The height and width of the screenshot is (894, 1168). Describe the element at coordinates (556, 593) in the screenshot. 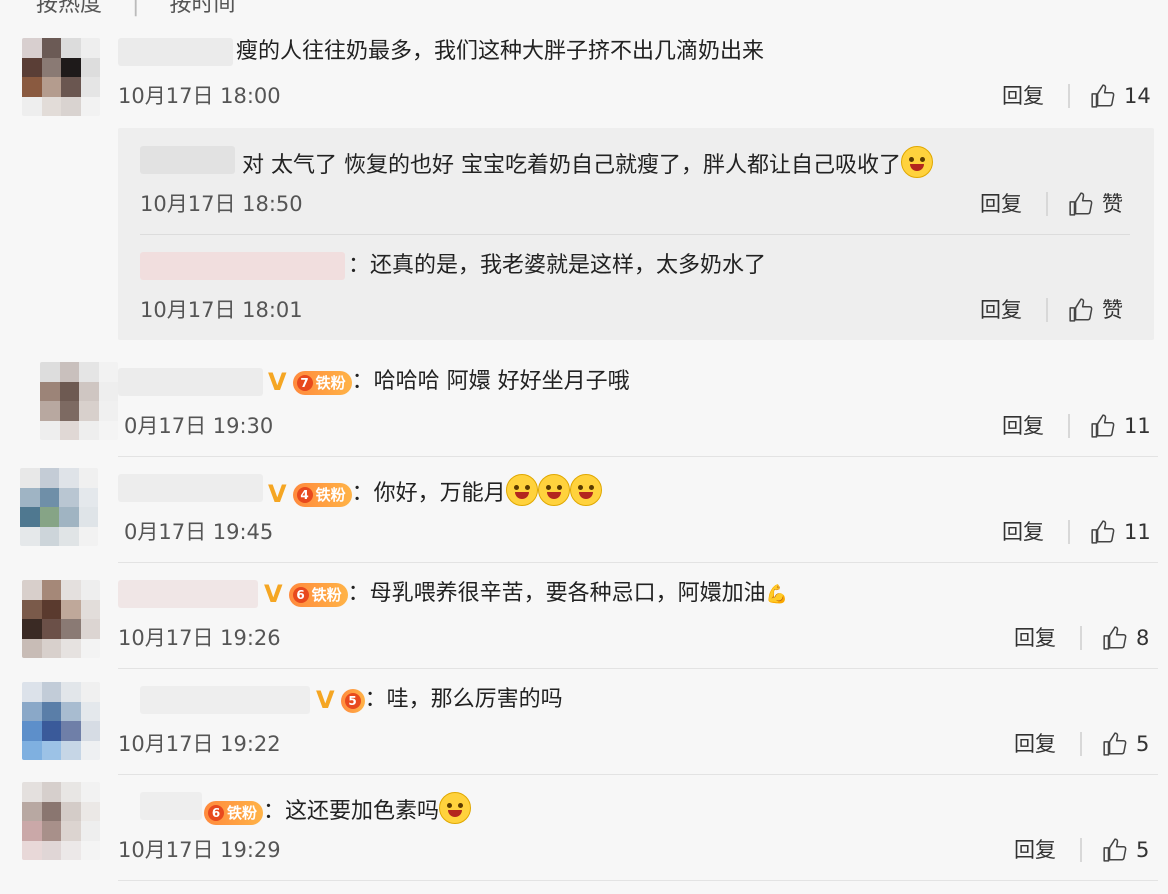

I see `comment-text-content: ：母乳喂养很辛苦，要各种忌口，阿嬛加油` at that location.